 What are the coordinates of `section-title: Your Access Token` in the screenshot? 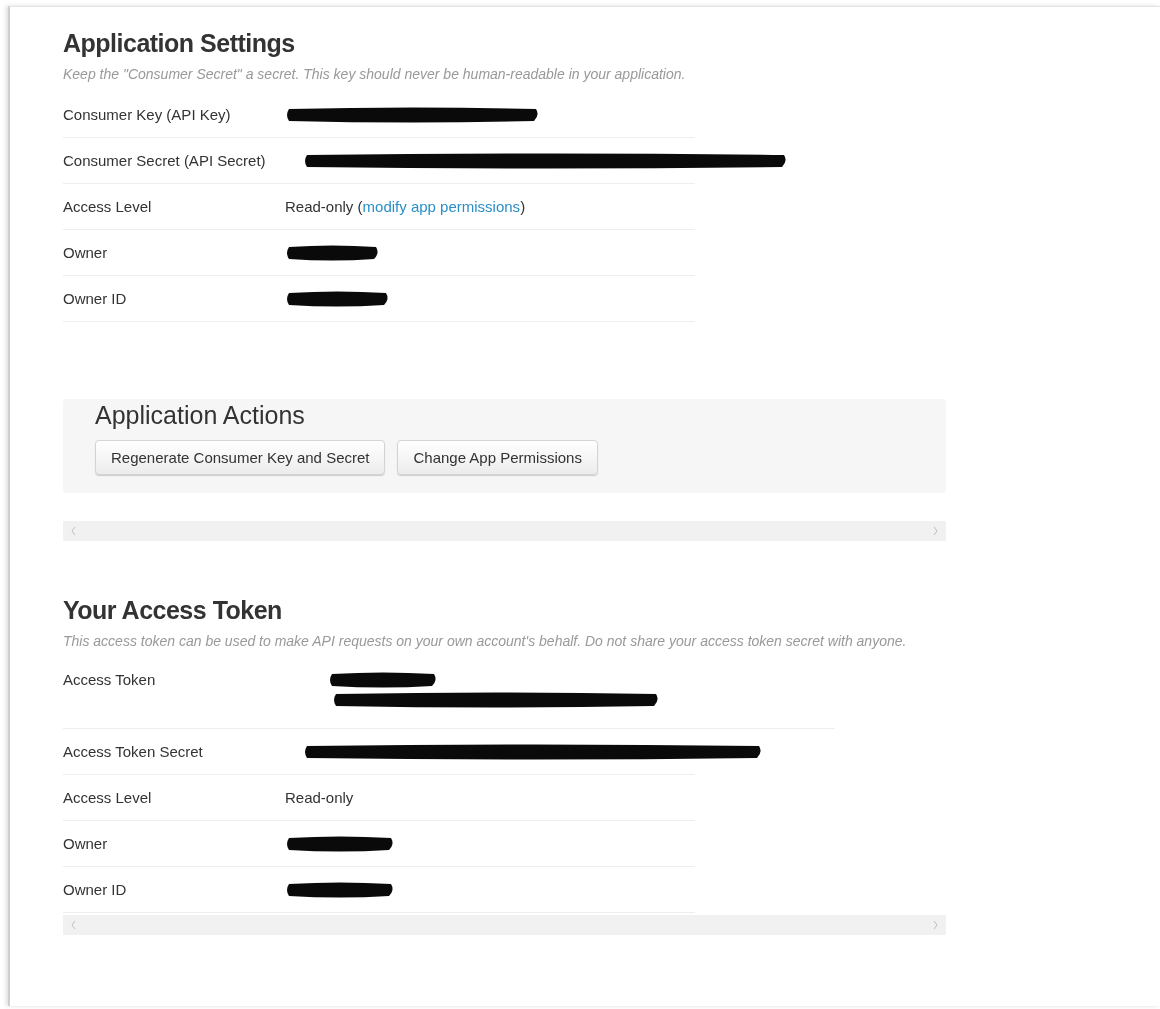 It's located at (173, 610).